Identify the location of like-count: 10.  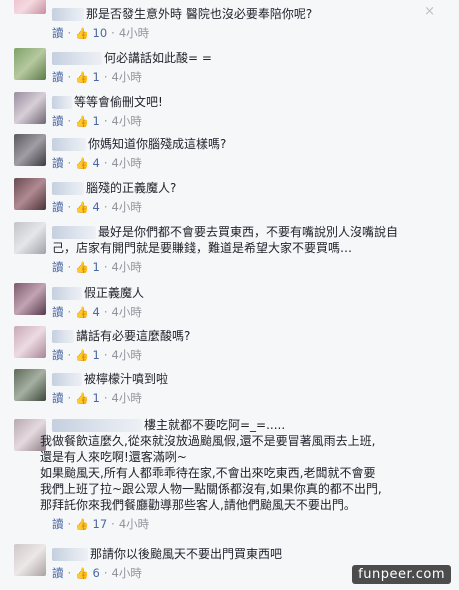
(100, 33).